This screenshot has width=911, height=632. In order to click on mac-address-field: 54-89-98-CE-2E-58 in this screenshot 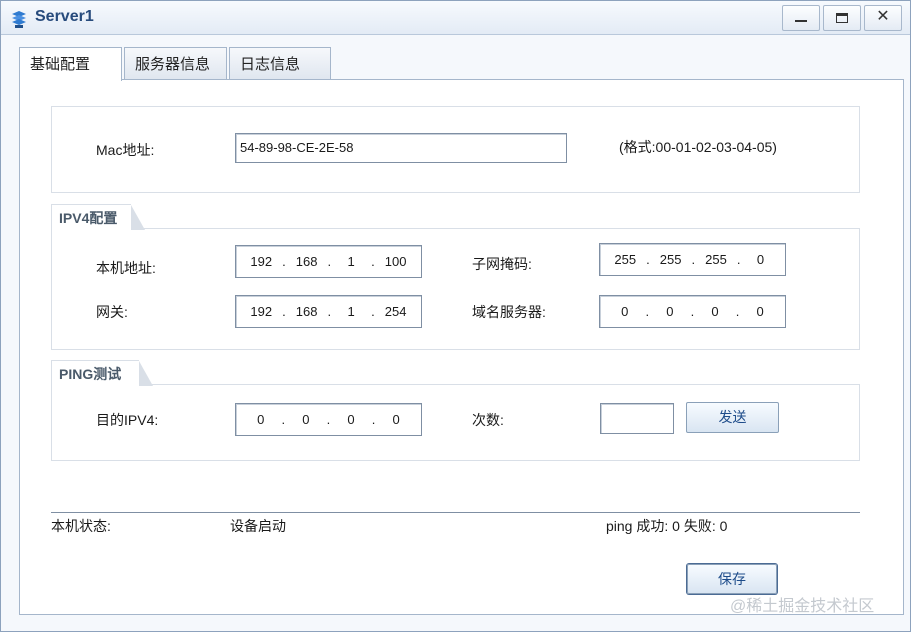, I will do `click(401, 148)`.